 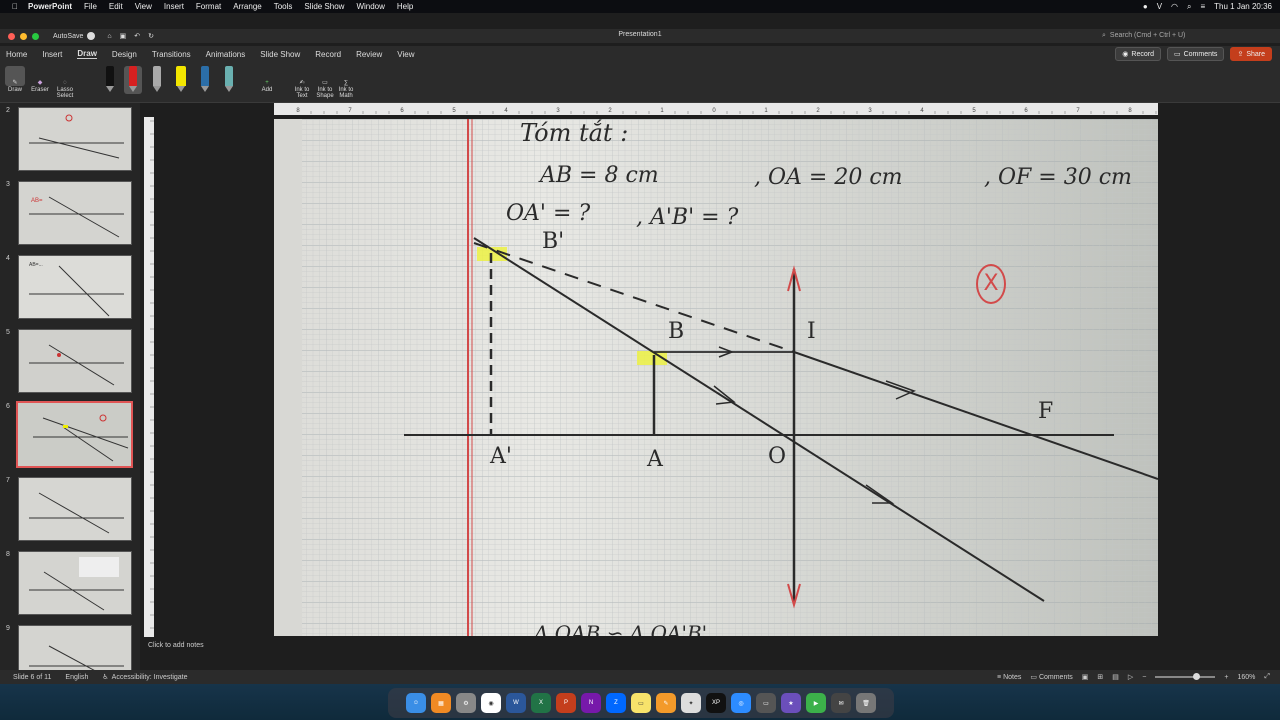 I want to click on screen-icon: ▭, so click(x=766, y=703).